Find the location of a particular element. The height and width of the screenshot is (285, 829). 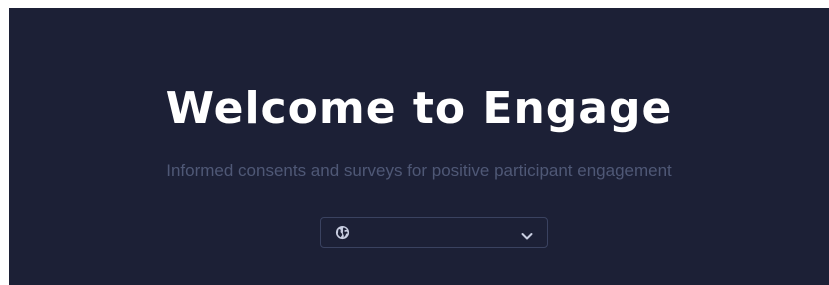

globe-icon is located at coordinates (342, 232).